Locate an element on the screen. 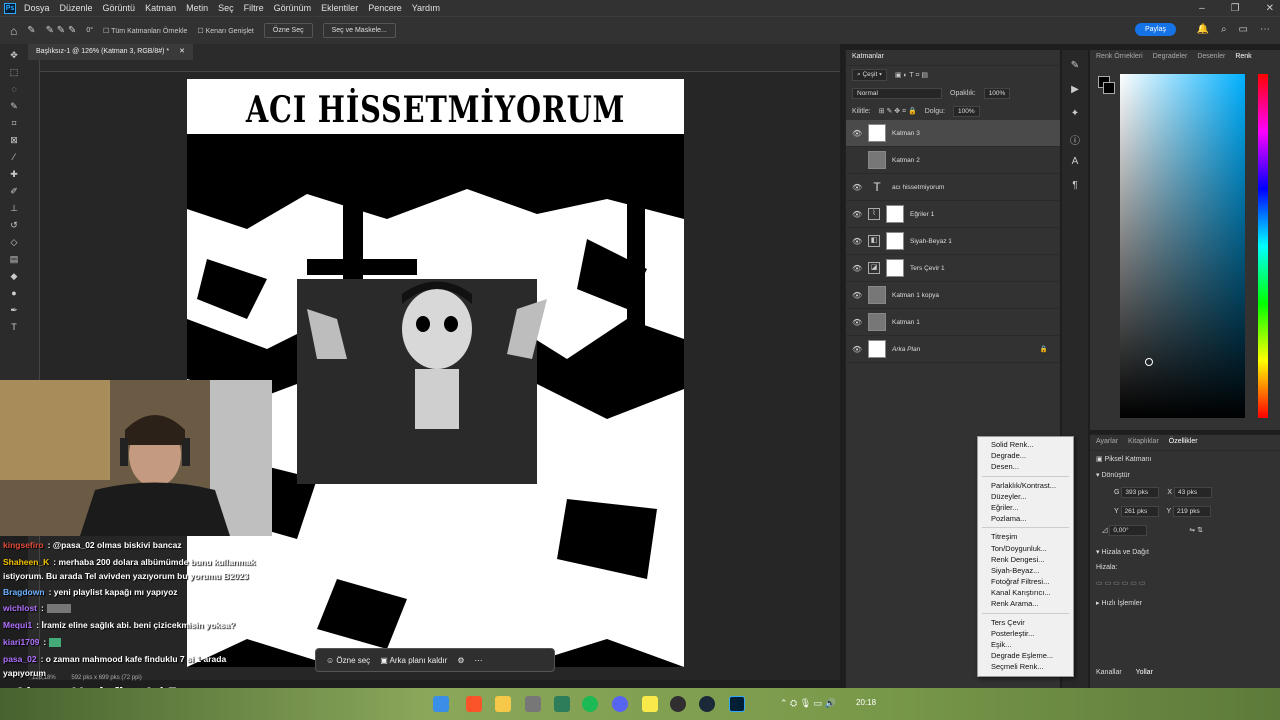 This screenshot has width=1280, height=720. menu-filter: Filtre is located at coordinates (254, 8).